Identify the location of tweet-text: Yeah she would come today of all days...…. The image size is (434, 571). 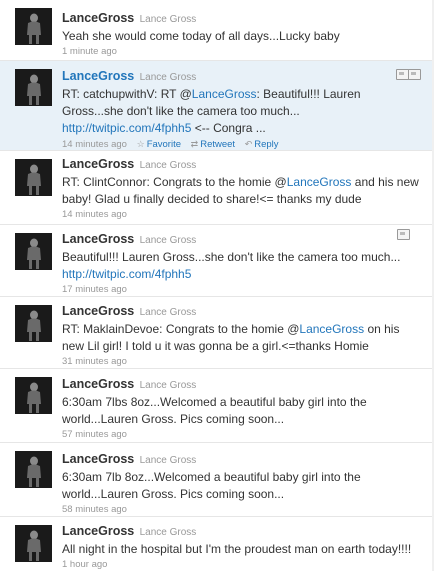
(201, 36).